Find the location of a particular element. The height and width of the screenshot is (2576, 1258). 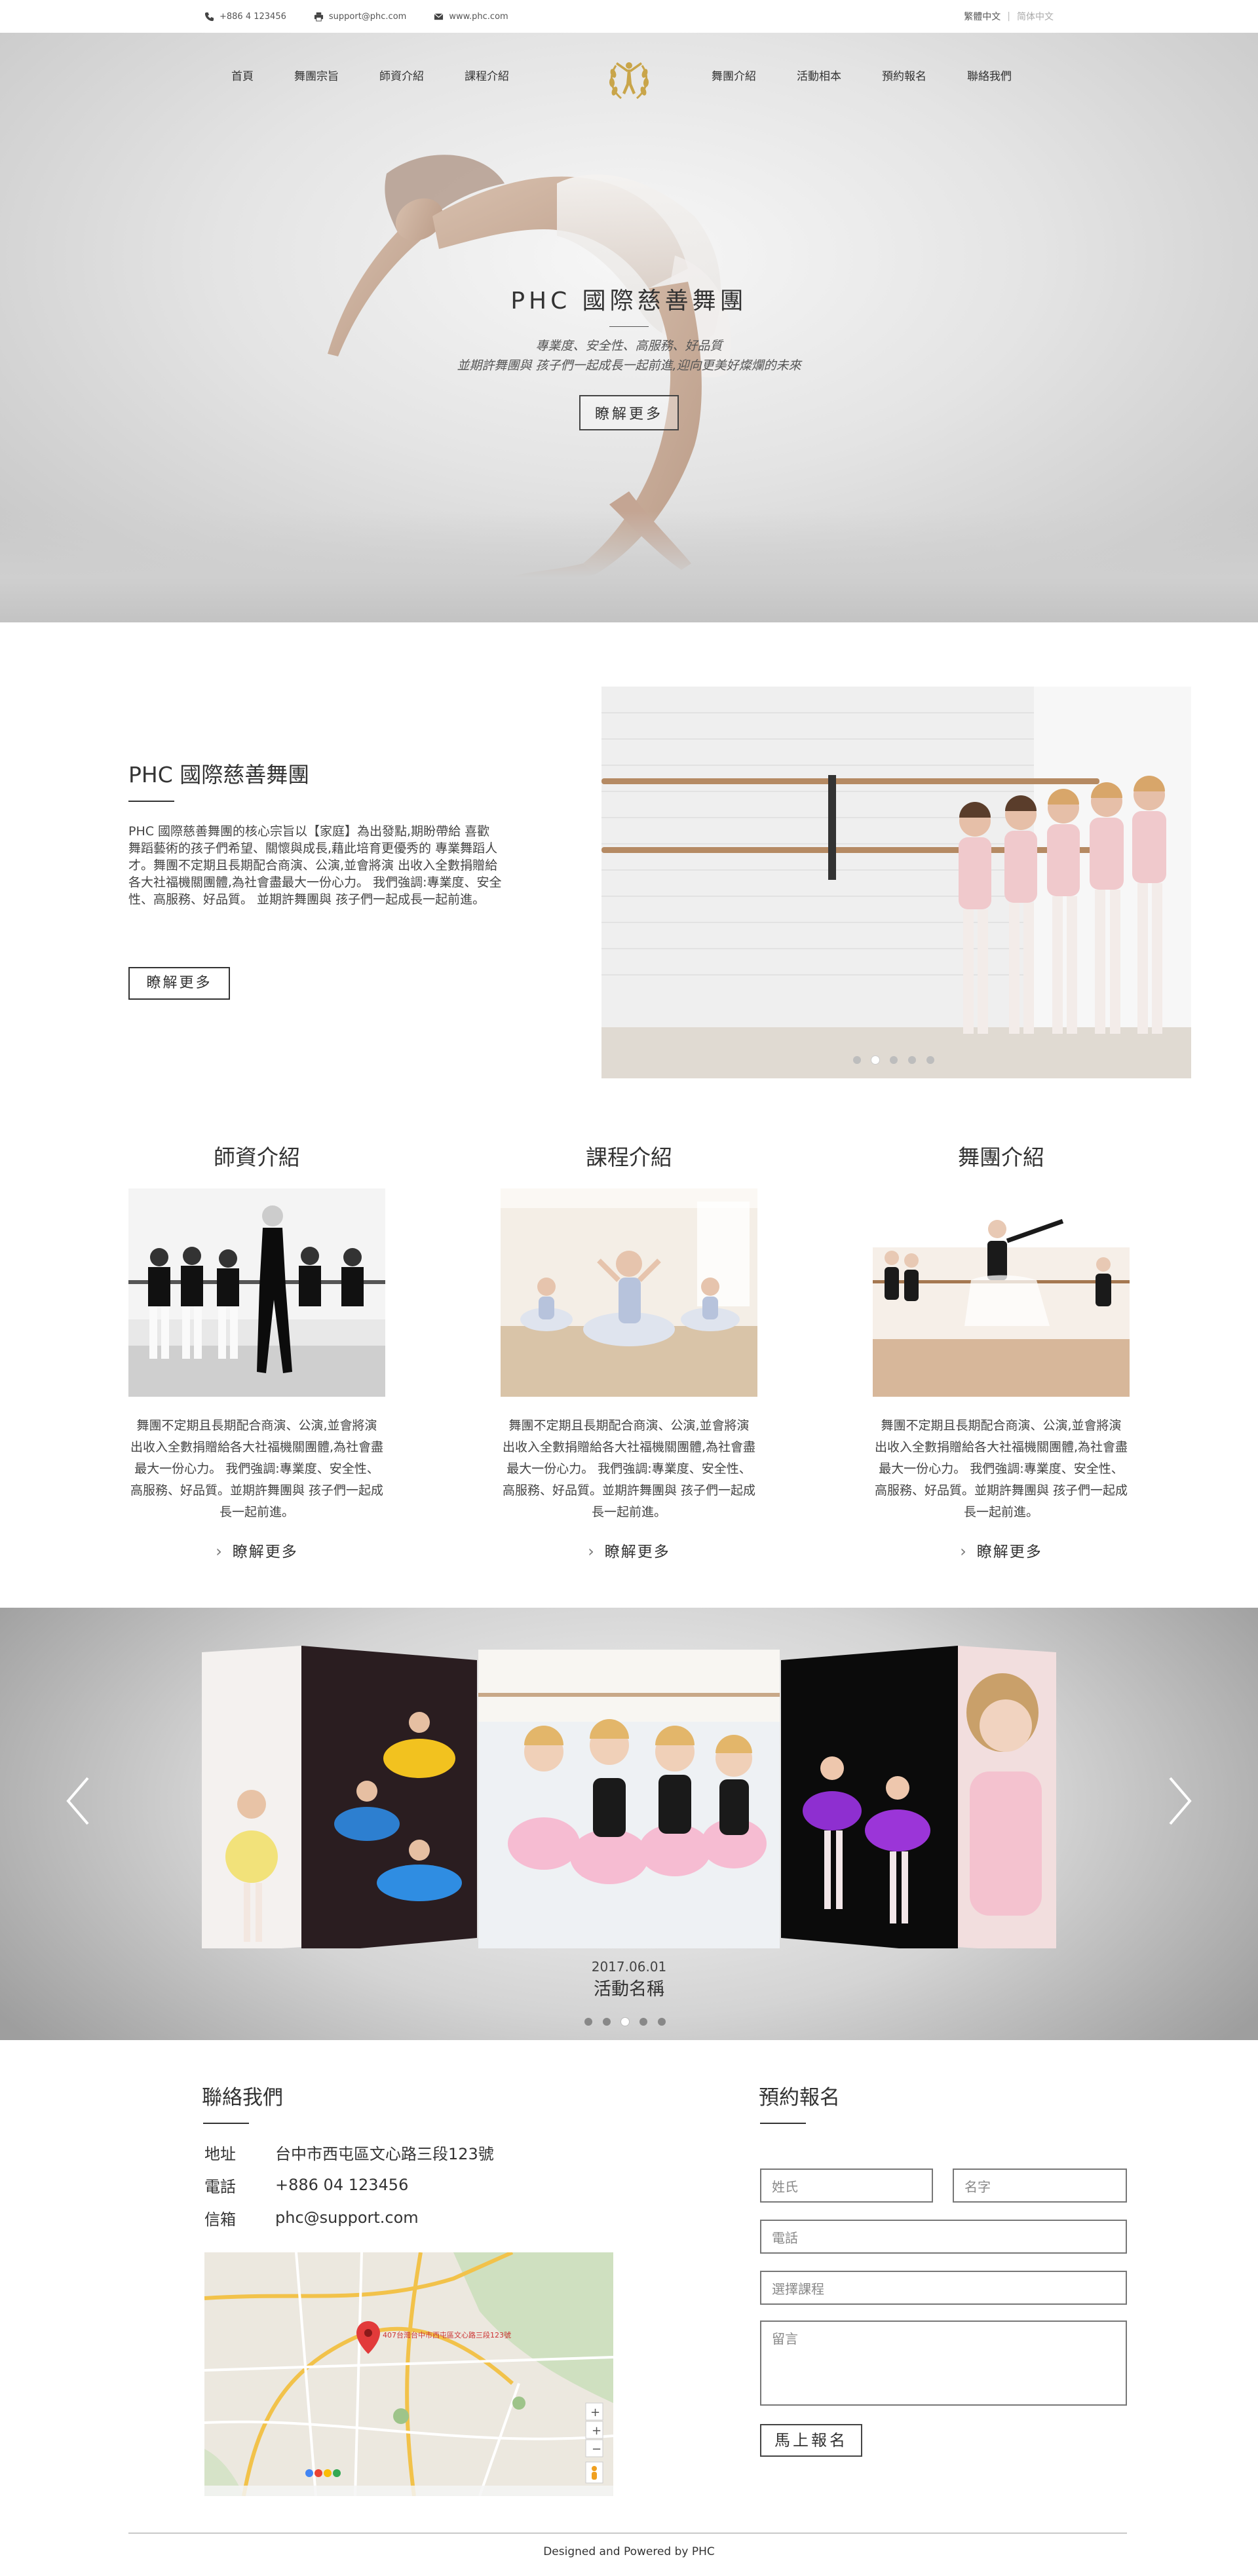

gallery-activity-name: 活動名稱 is located at coordinates (629, 1989).